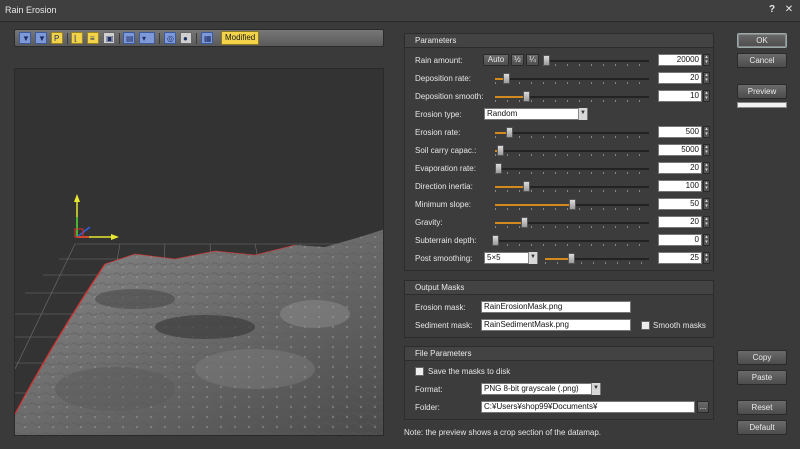 Image resolution: width=800 pixels, height=449 pixels. What do you see at coordinates (572, 78) in the screenshot?
I see `deposition-rate-slider` at bounding box center [572, 78].